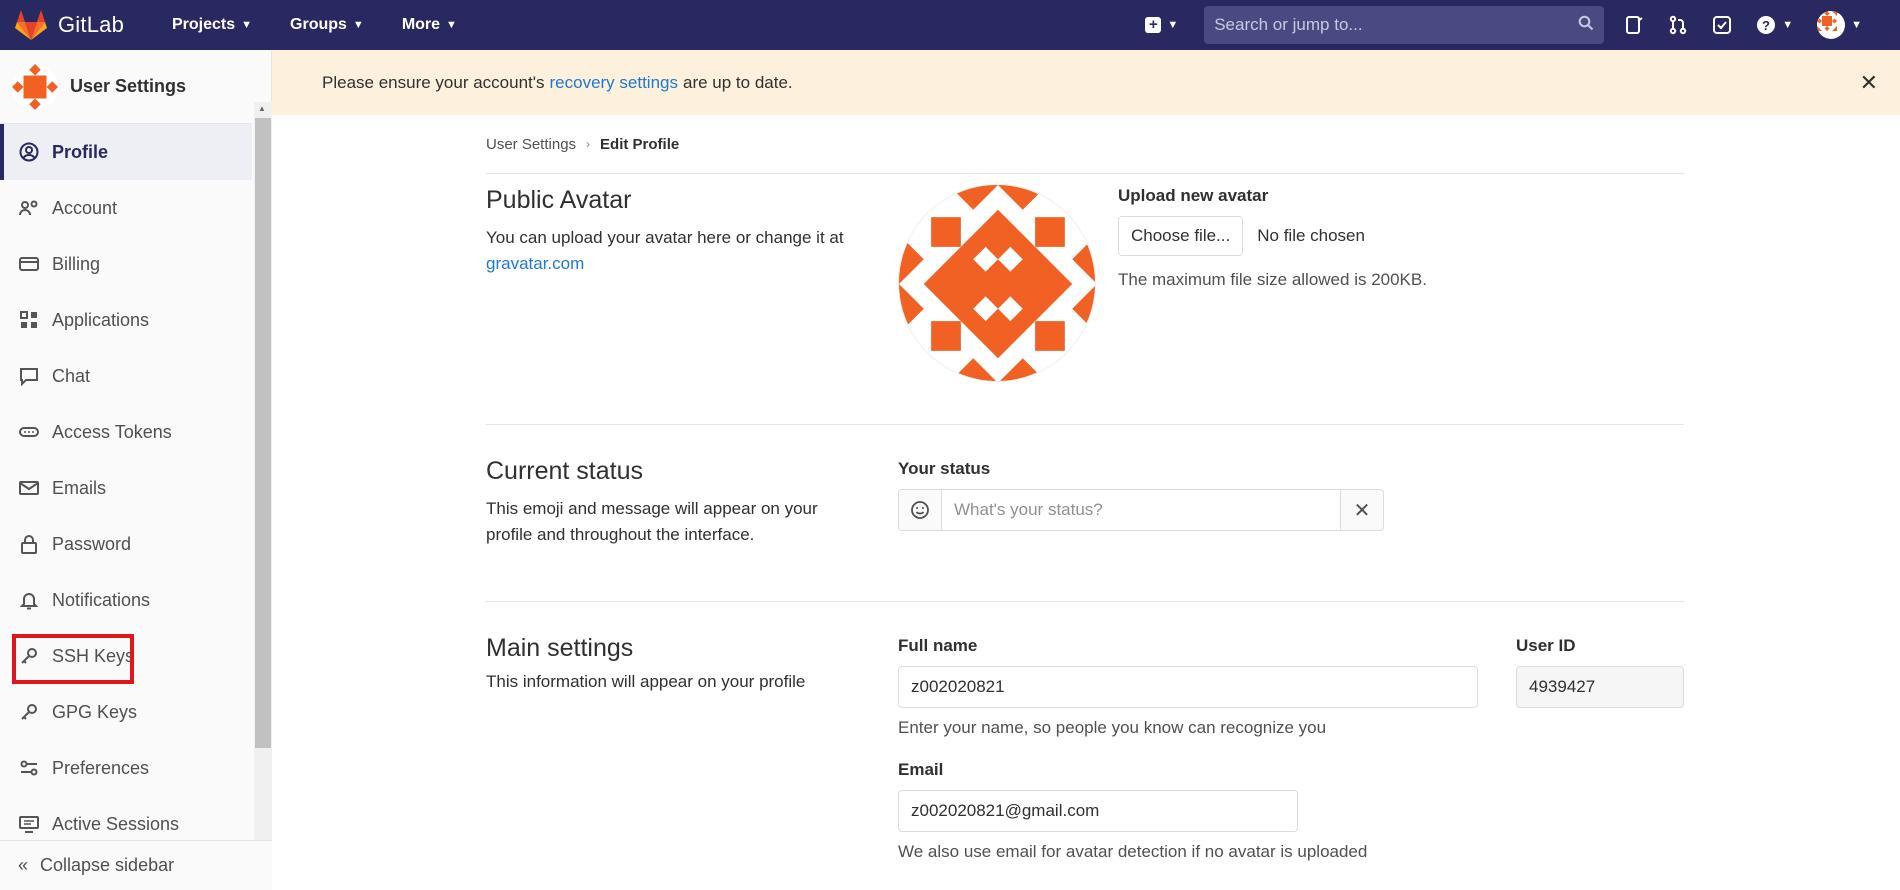 The height and width of the screenshot is (890, 1900). Describe the element at coordinates (23, 865) in the screenshot. I see `double-chevron-left-icon: «` at that location.